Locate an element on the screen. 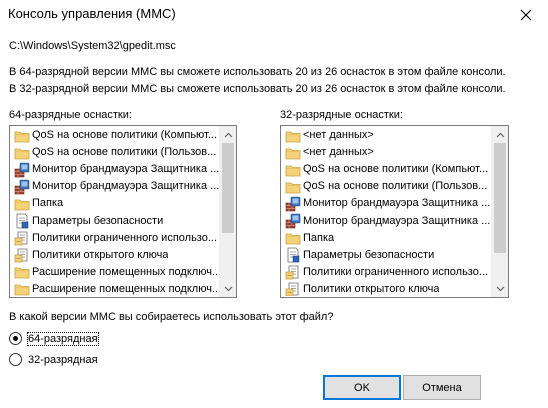  window-title: Консоль управления (MMC) is located at coordinates (92, 13).